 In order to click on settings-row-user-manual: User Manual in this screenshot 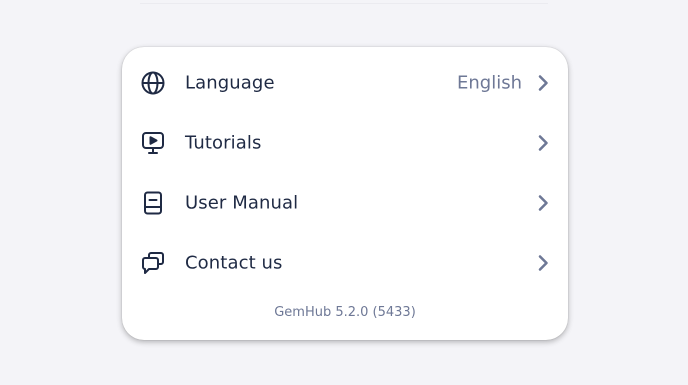, I will do `click(345, 203)`.